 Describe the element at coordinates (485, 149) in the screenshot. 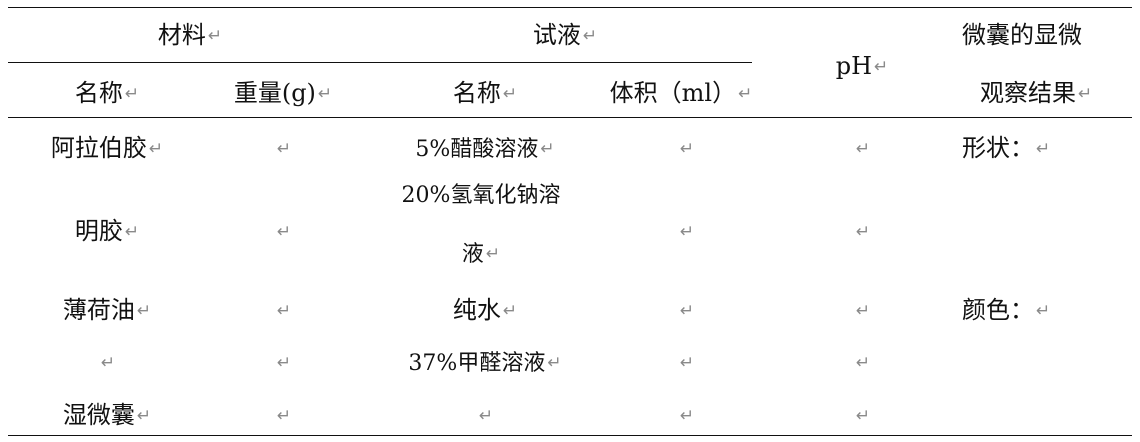

I see `cell-reagent: 5%醋酸溶液 ↵` at that location.